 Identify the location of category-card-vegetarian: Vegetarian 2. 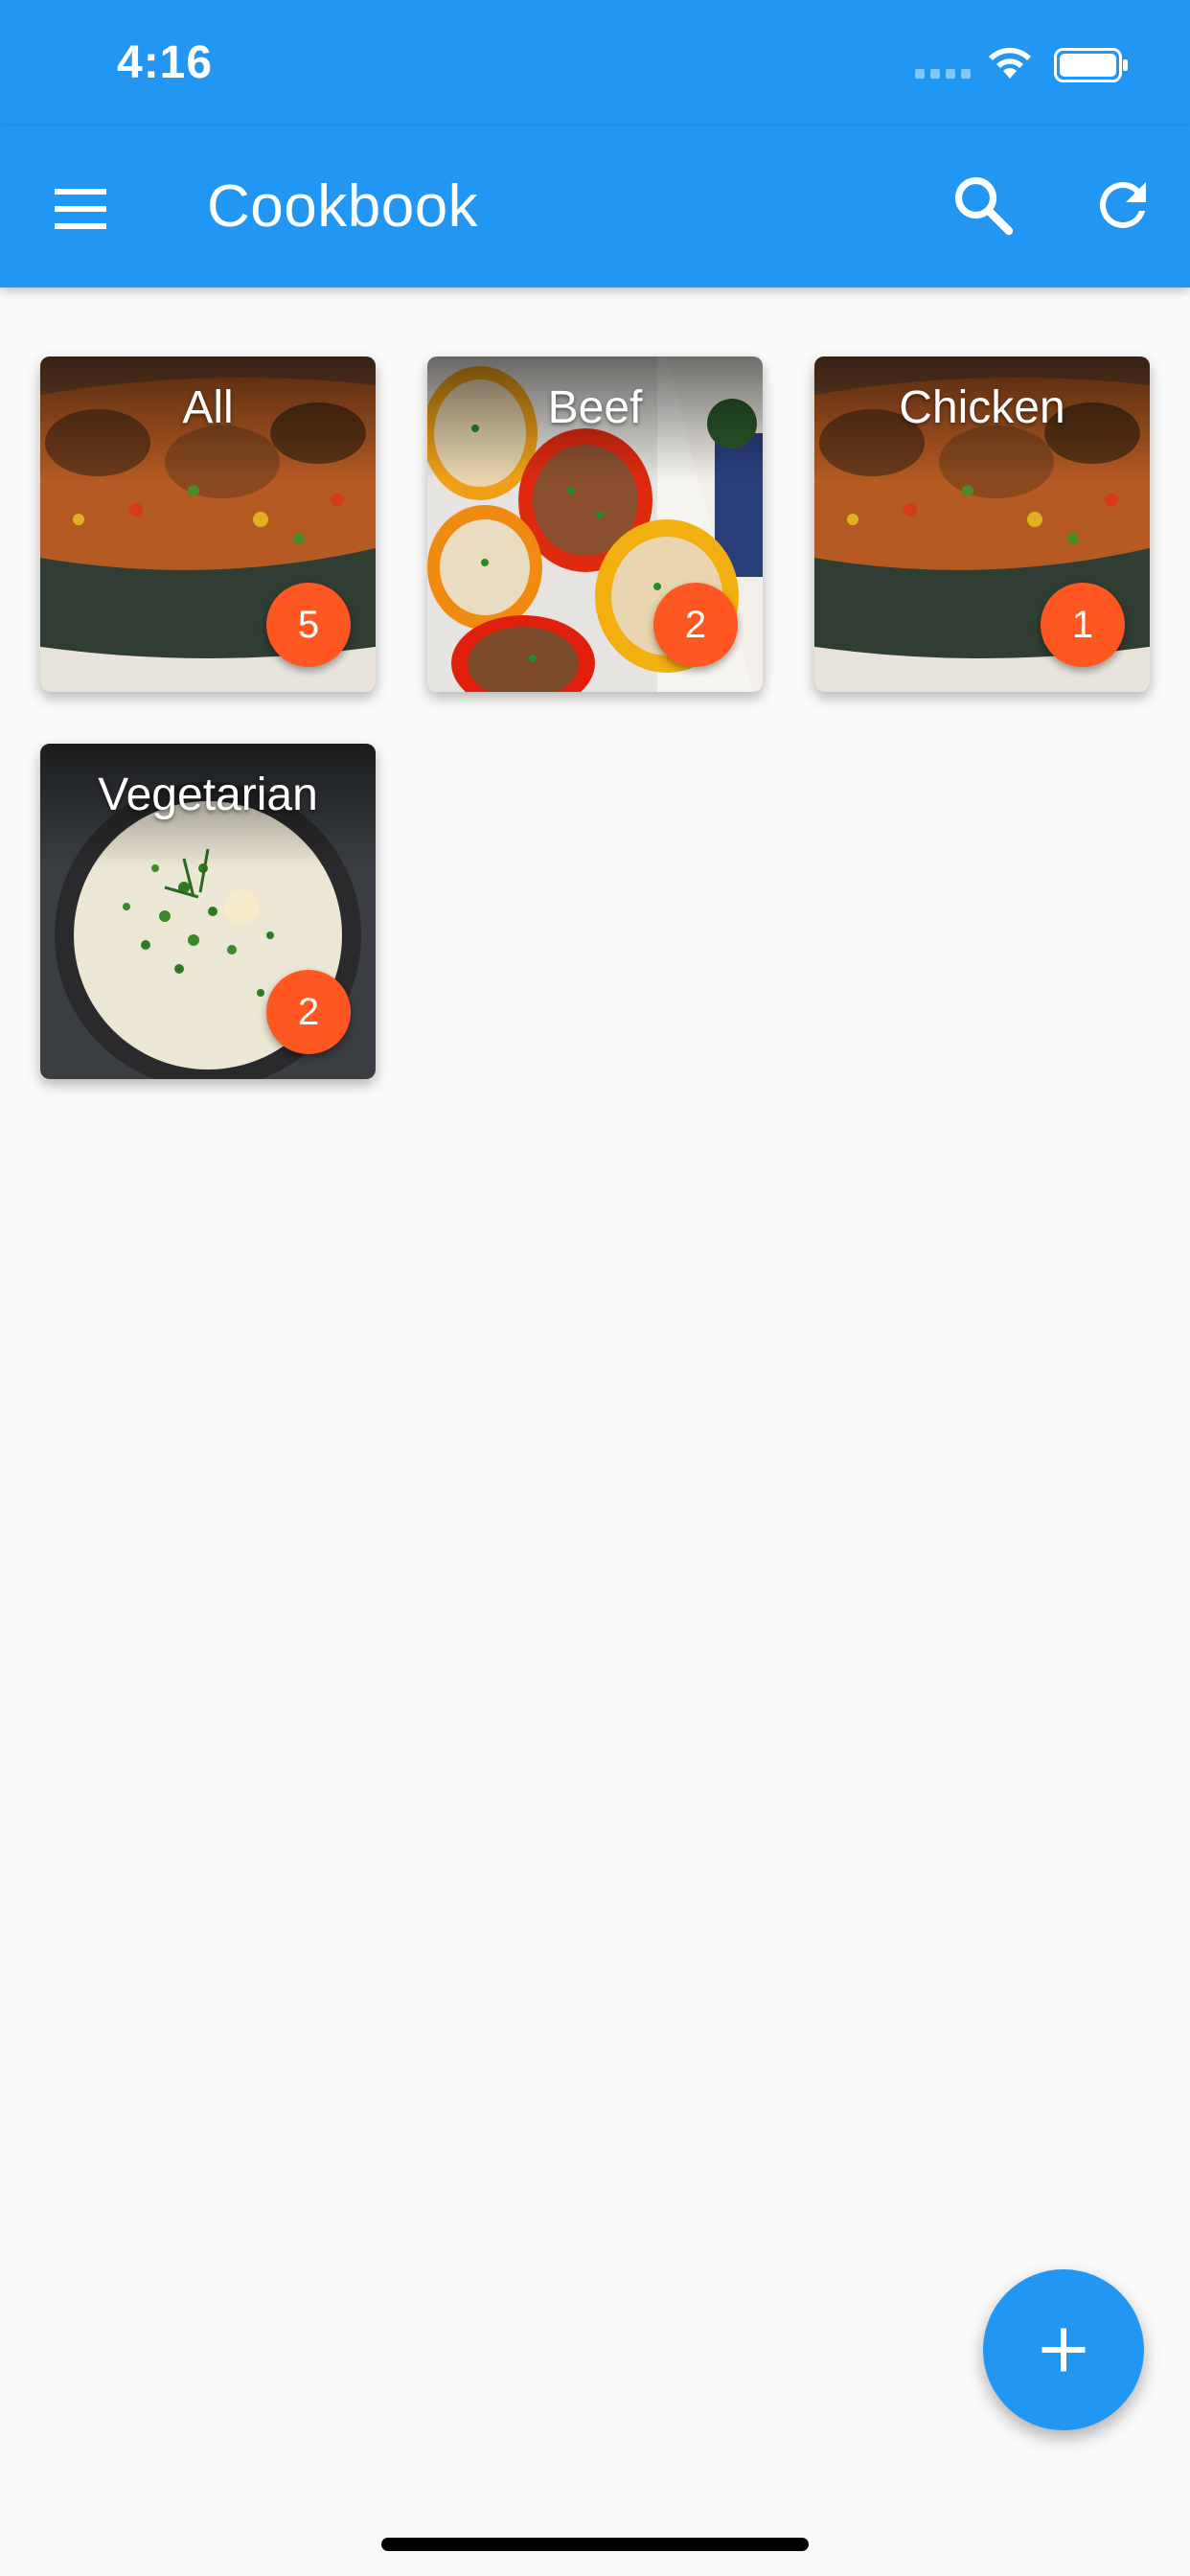
(208, 911).